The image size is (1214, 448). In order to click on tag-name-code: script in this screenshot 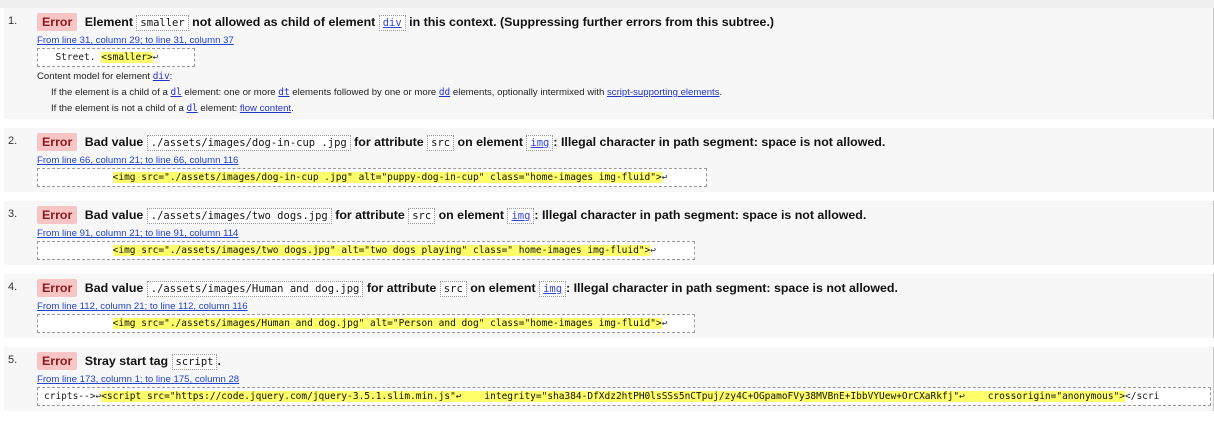, I will do `click(194, 362)`.